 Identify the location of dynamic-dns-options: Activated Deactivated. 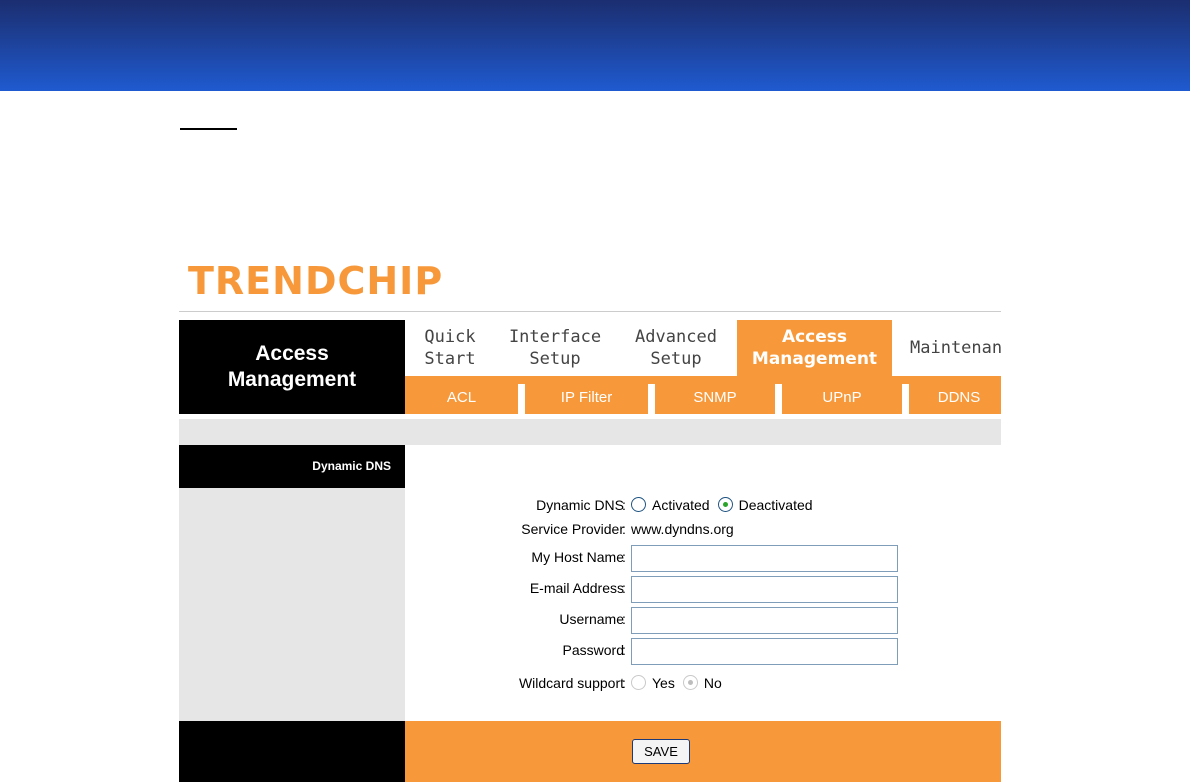
(726, 505).